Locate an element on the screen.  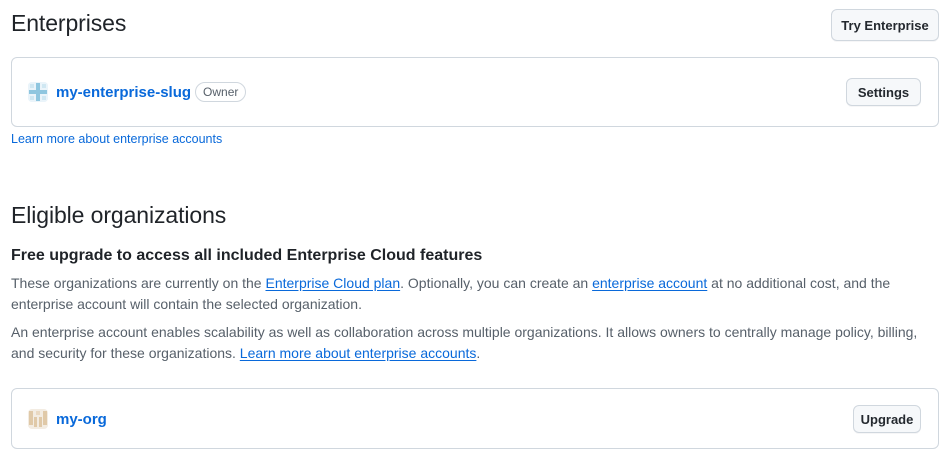
upgrade-button: Upgrade is located at coordinates (887, 419).